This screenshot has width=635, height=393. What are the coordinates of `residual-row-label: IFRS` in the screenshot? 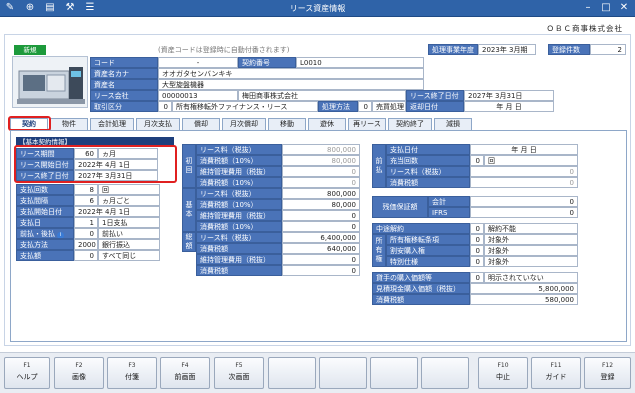 It's located at (449, 212).